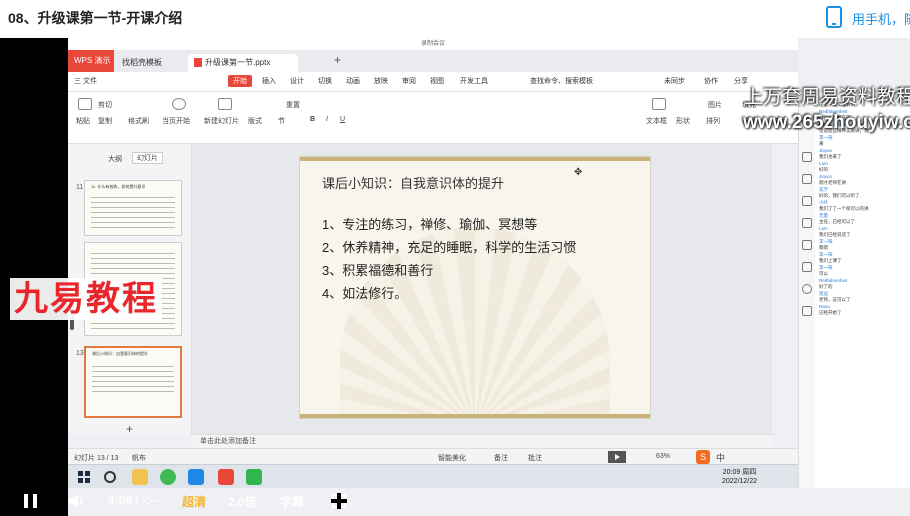 The width and height of the screenshot is (910, 516). Describe the element at coordinates (292, 501) in the screenshot. I see `subtitle-button: 字幕` at that location.